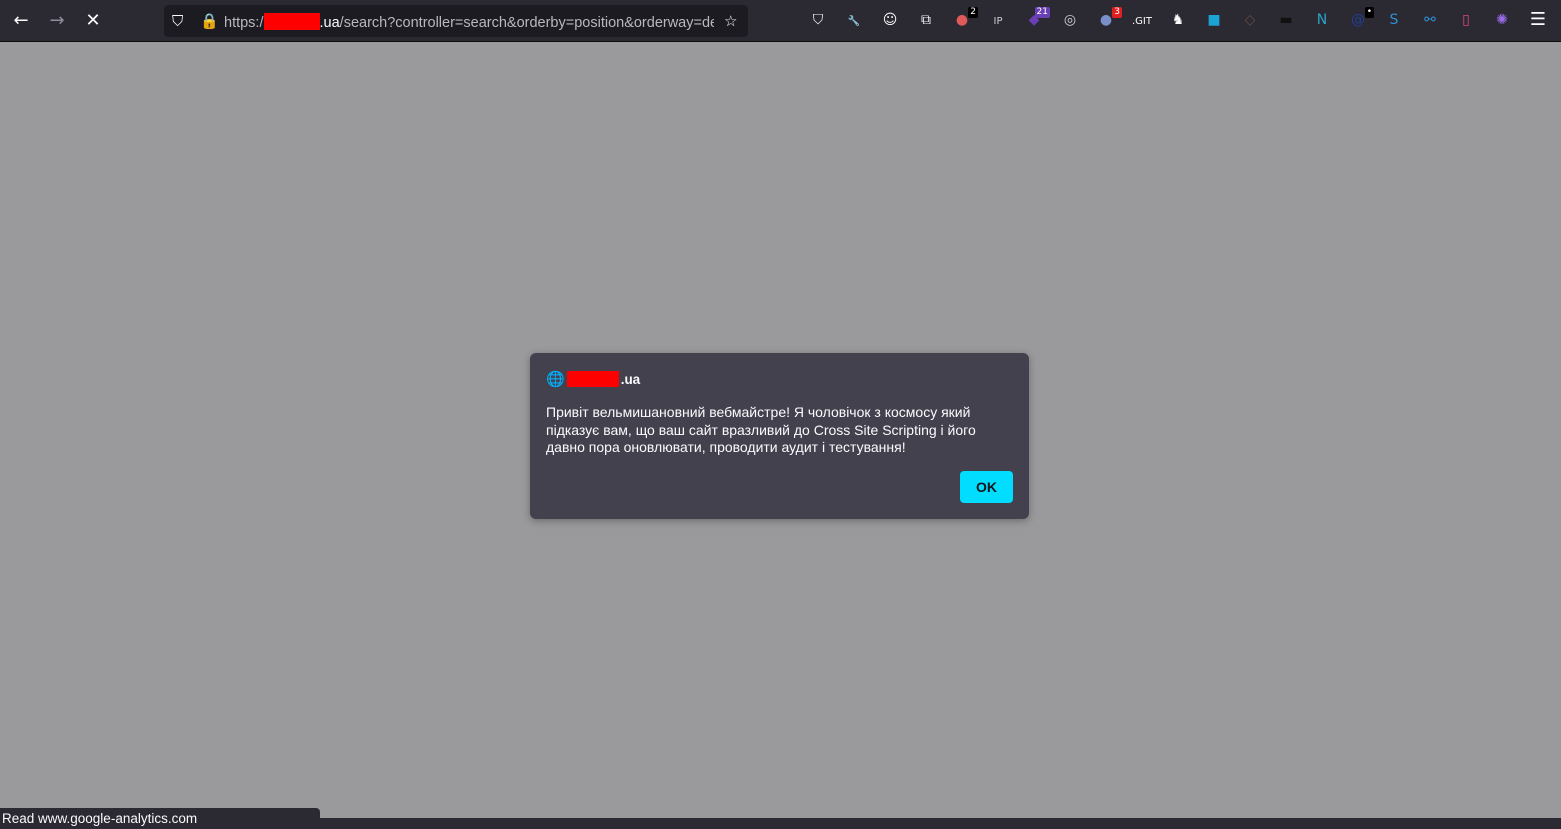 Image resolution: width=1561 pixels, height=829 pixels. I want to click on extension-mask-glyph: ♞, so click(1178, 20).